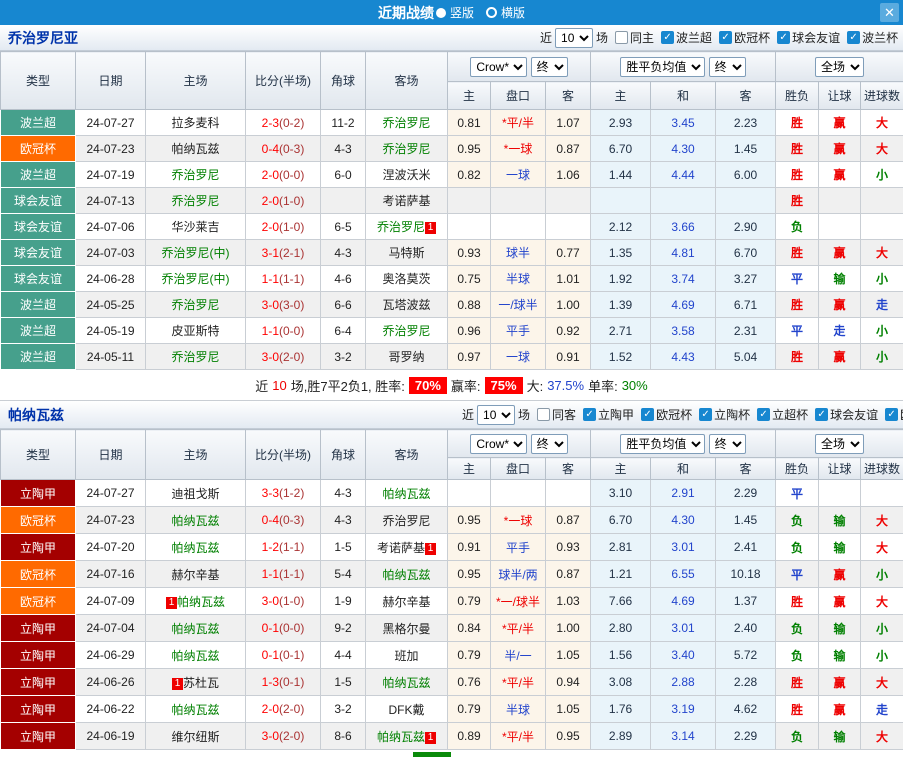  I want to click on score-halftime: (0-0), so click(292, 330).